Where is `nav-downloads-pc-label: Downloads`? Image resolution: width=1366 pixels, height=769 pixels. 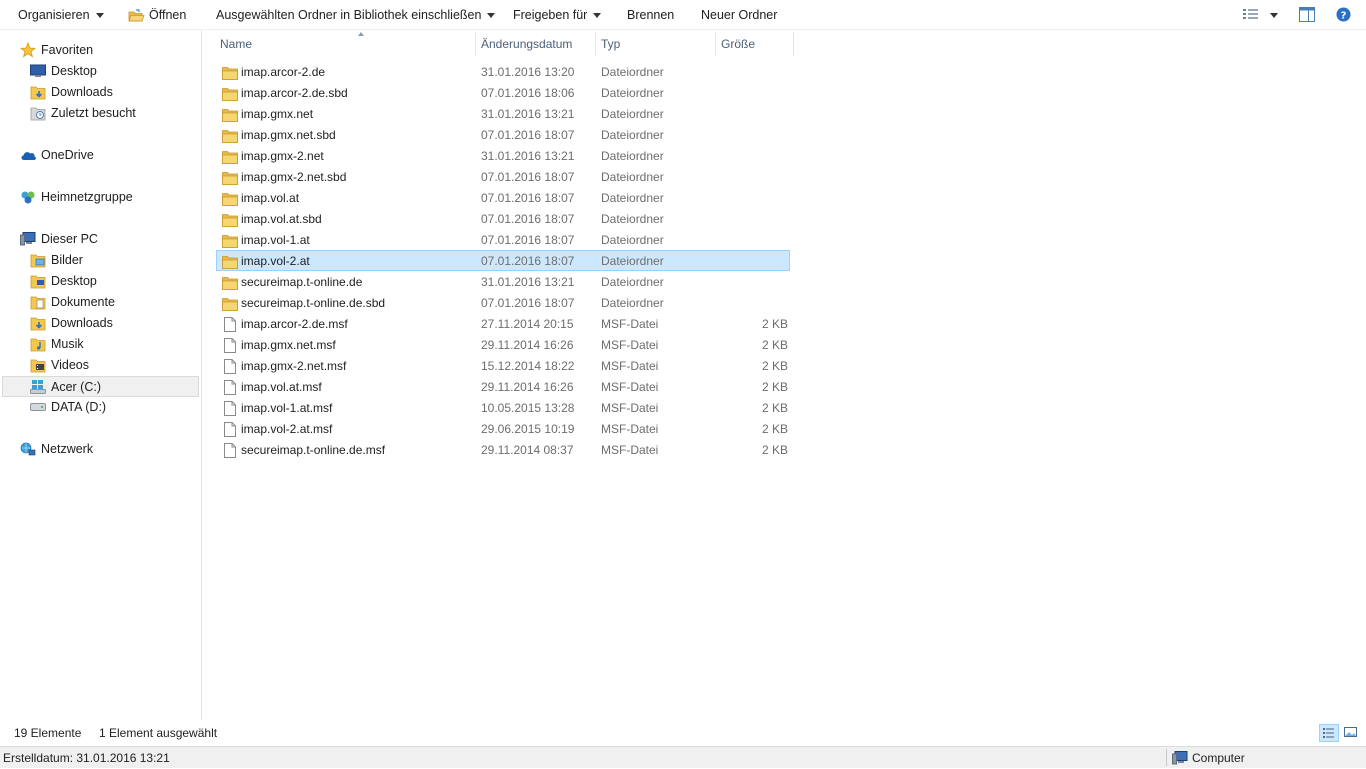
nav-downloads-pc-label: Downloads is located at coordinates (82, 323).